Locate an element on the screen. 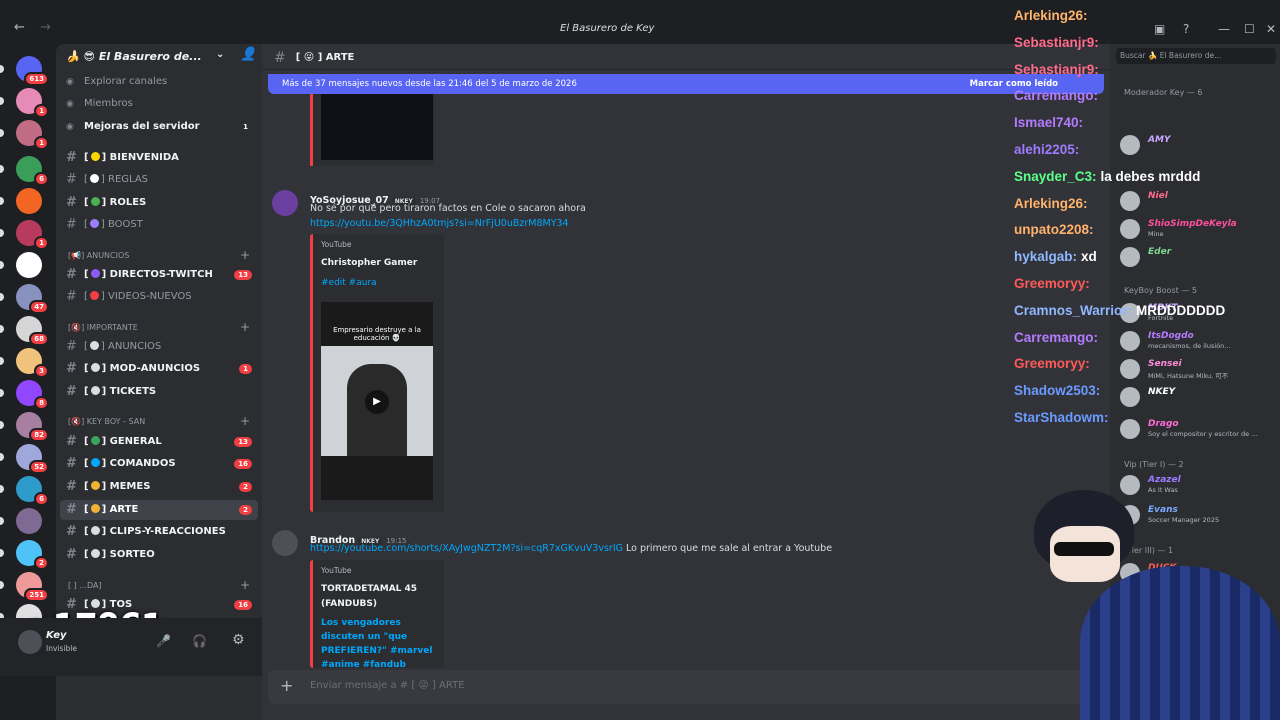 This screenshot has height=720, width=1280. embed-title: TORTADETAMAL 45 (FANDUBS) is located at coordinates (379, 597).